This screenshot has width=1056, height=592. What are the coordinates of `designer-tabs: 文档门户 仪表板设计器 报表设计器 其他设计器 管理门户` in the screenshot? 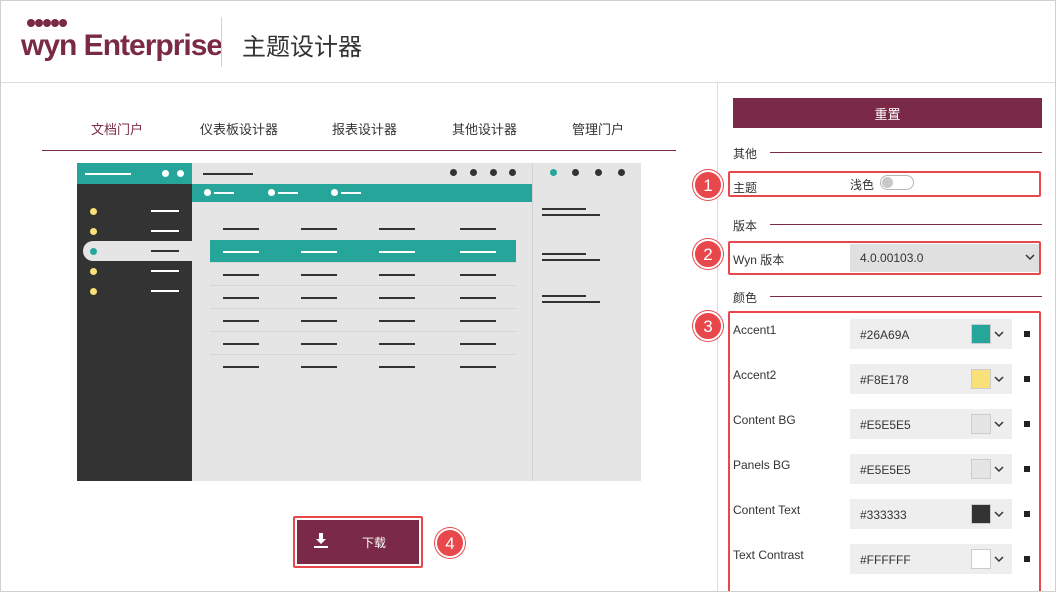 It's located at (359, 130).